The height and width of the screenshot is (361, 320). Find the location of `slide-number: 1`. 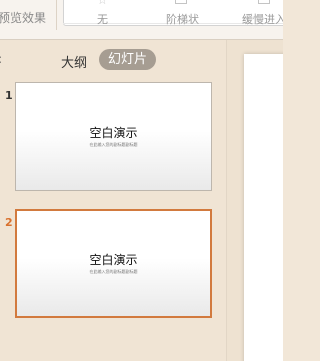

slide-number: 1 is located at coordinates (9, 95).